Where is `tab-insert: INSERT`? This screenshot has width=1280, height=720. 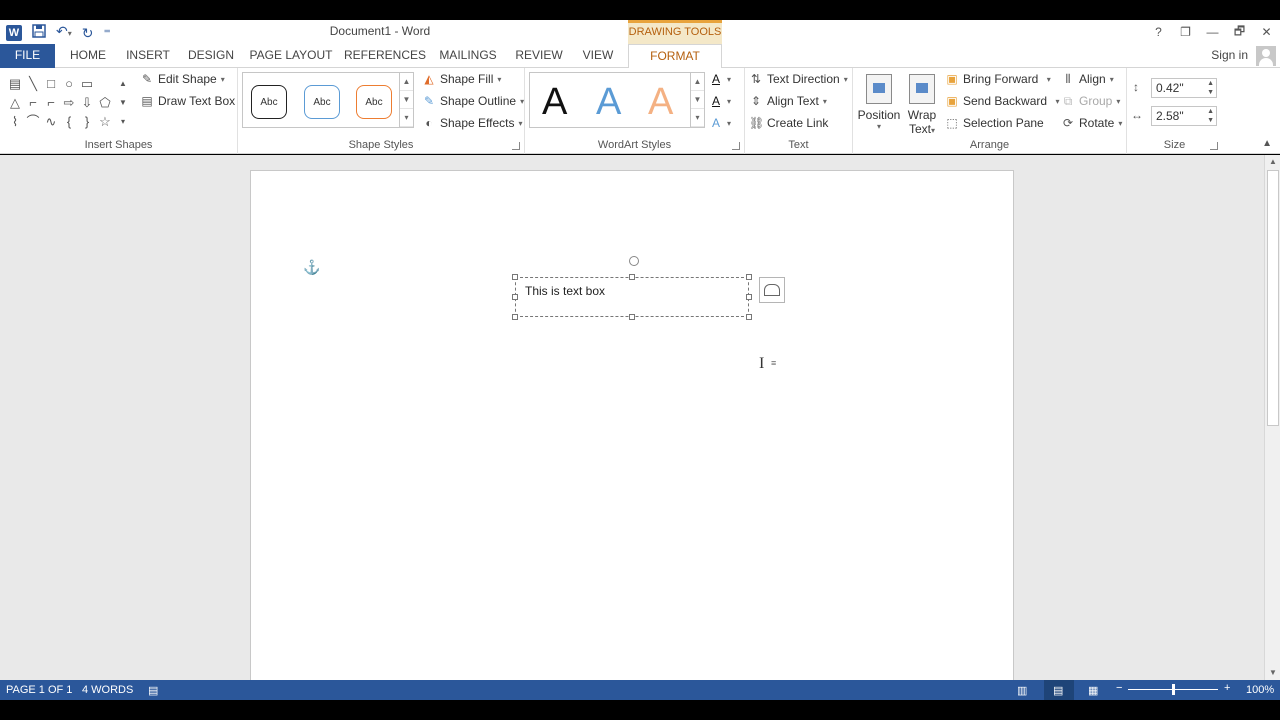
tab-insert: INSERT is located at coordinates (148, 56).